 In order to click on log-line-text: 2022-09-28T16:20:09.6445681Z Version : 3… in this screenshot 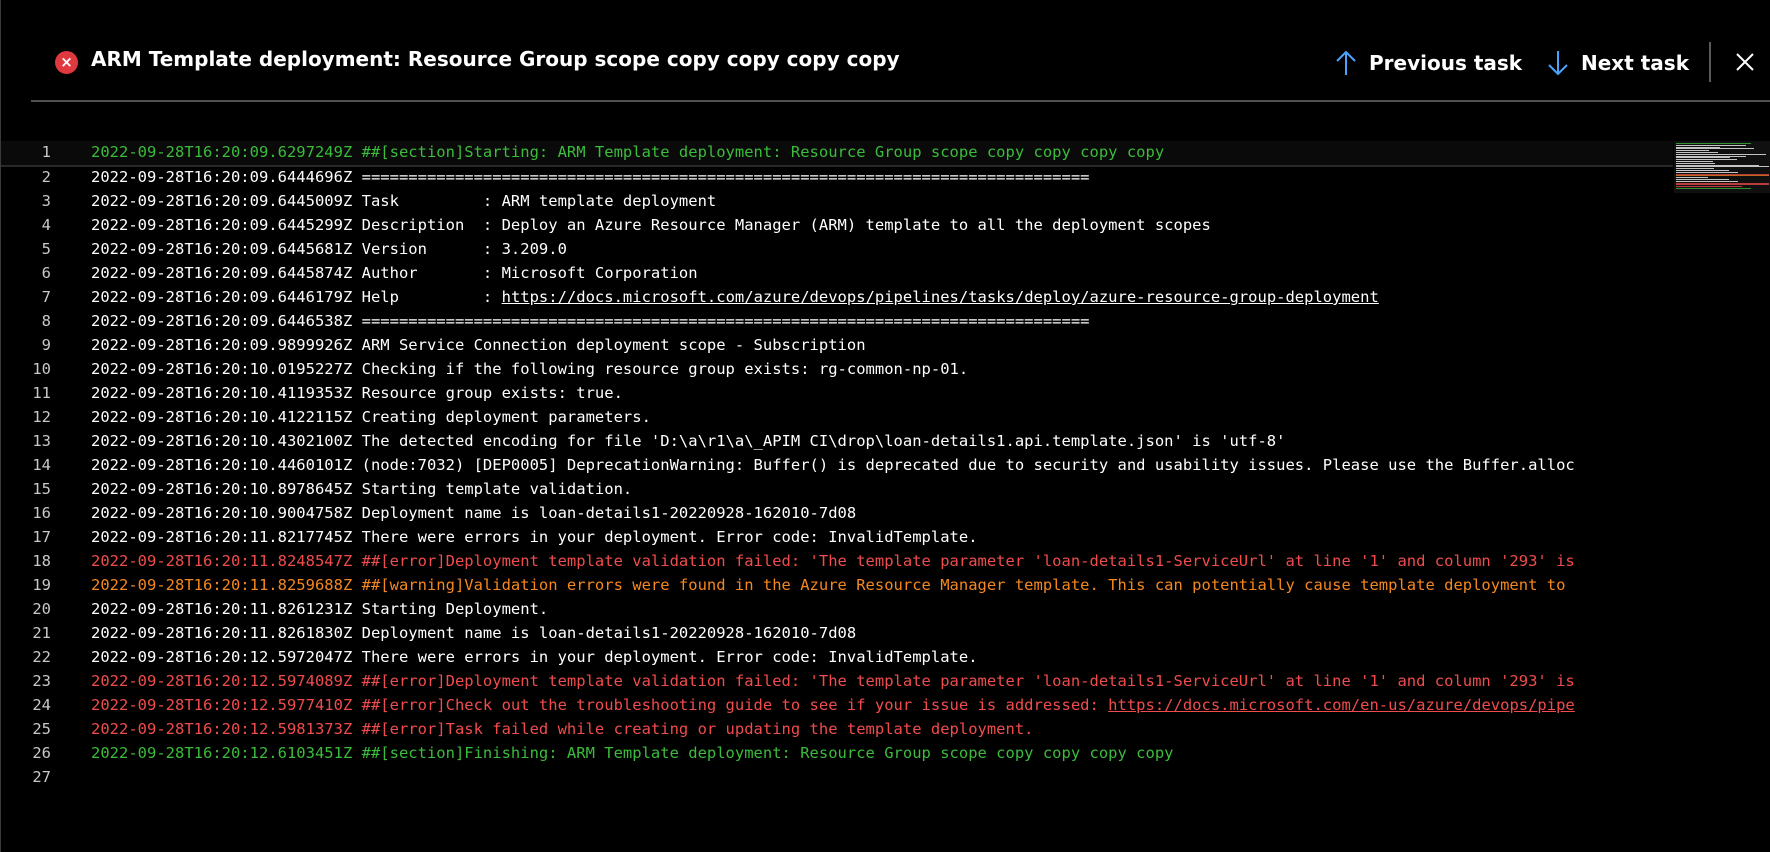, I will do `click(329, 249)`.